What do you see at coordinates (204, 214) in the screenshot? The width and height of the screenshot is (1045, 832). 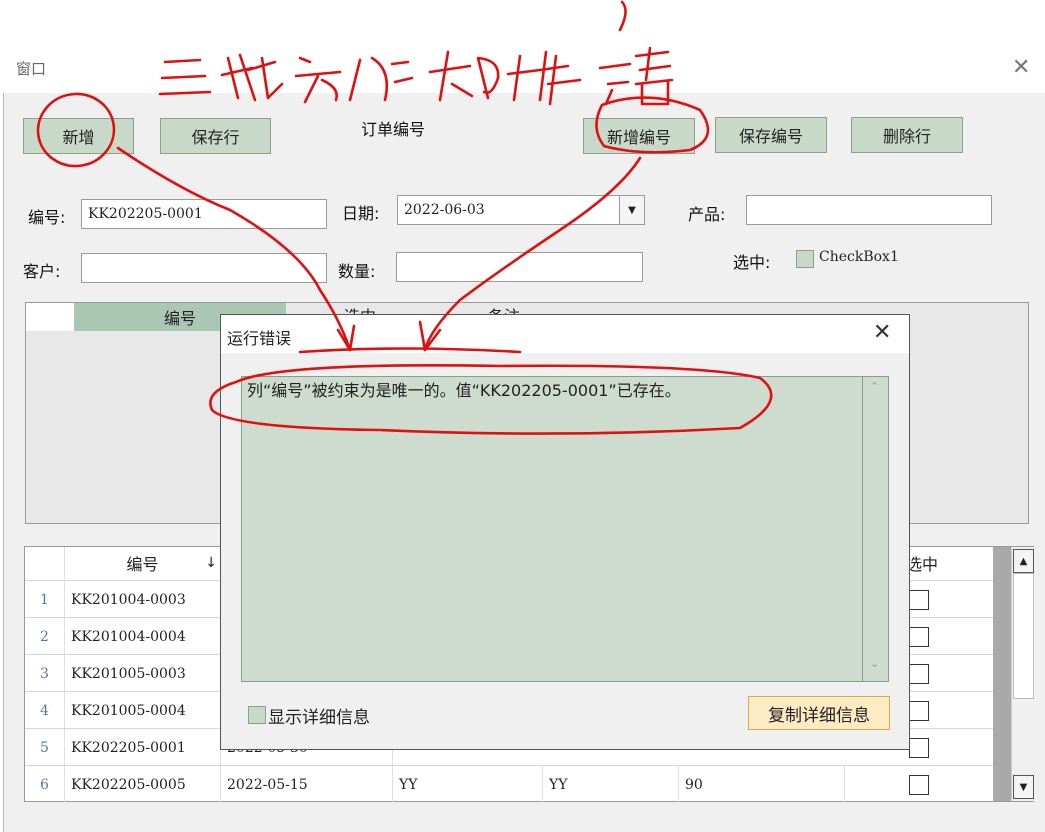 I see `number-field: KK202205-0001` at bounding box center [204, 214].